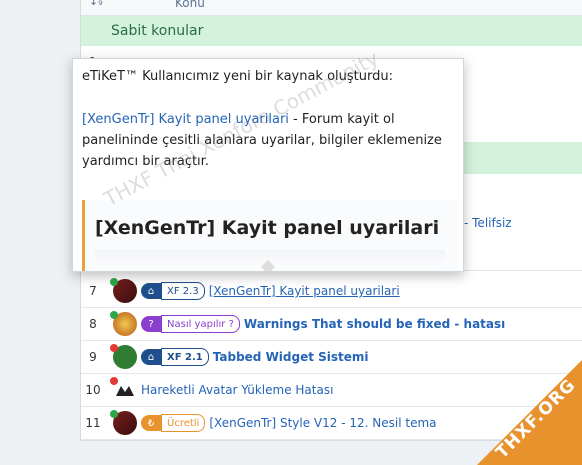 The height and width of the screenshot is (465, 582). Describe the element at coordinates (157, 31) in the screenshot. I see `section-label: Sabit konular` at that location.